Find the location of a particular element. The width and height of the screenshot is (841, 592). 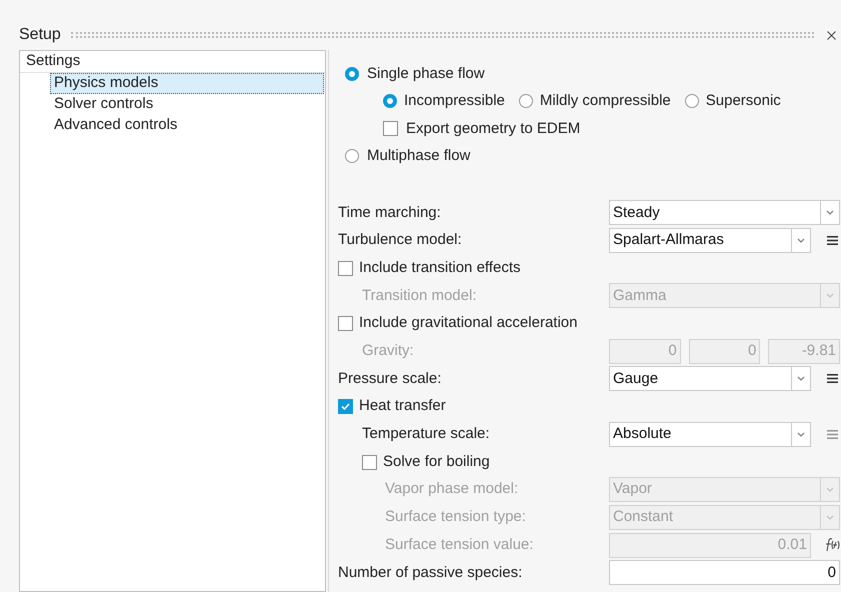

field-label: Transition model: is located at coordinates (420, 296).